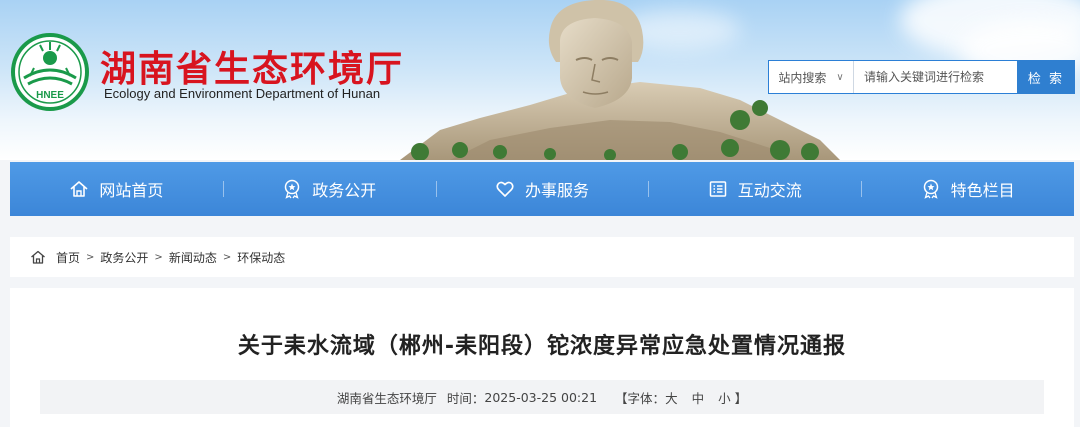 The width and height of the screenshot is (1080, 427). Describe the element at coordinates (769, 190) in the screenshot. I see `nav-item-label: 互动交流` at that location.